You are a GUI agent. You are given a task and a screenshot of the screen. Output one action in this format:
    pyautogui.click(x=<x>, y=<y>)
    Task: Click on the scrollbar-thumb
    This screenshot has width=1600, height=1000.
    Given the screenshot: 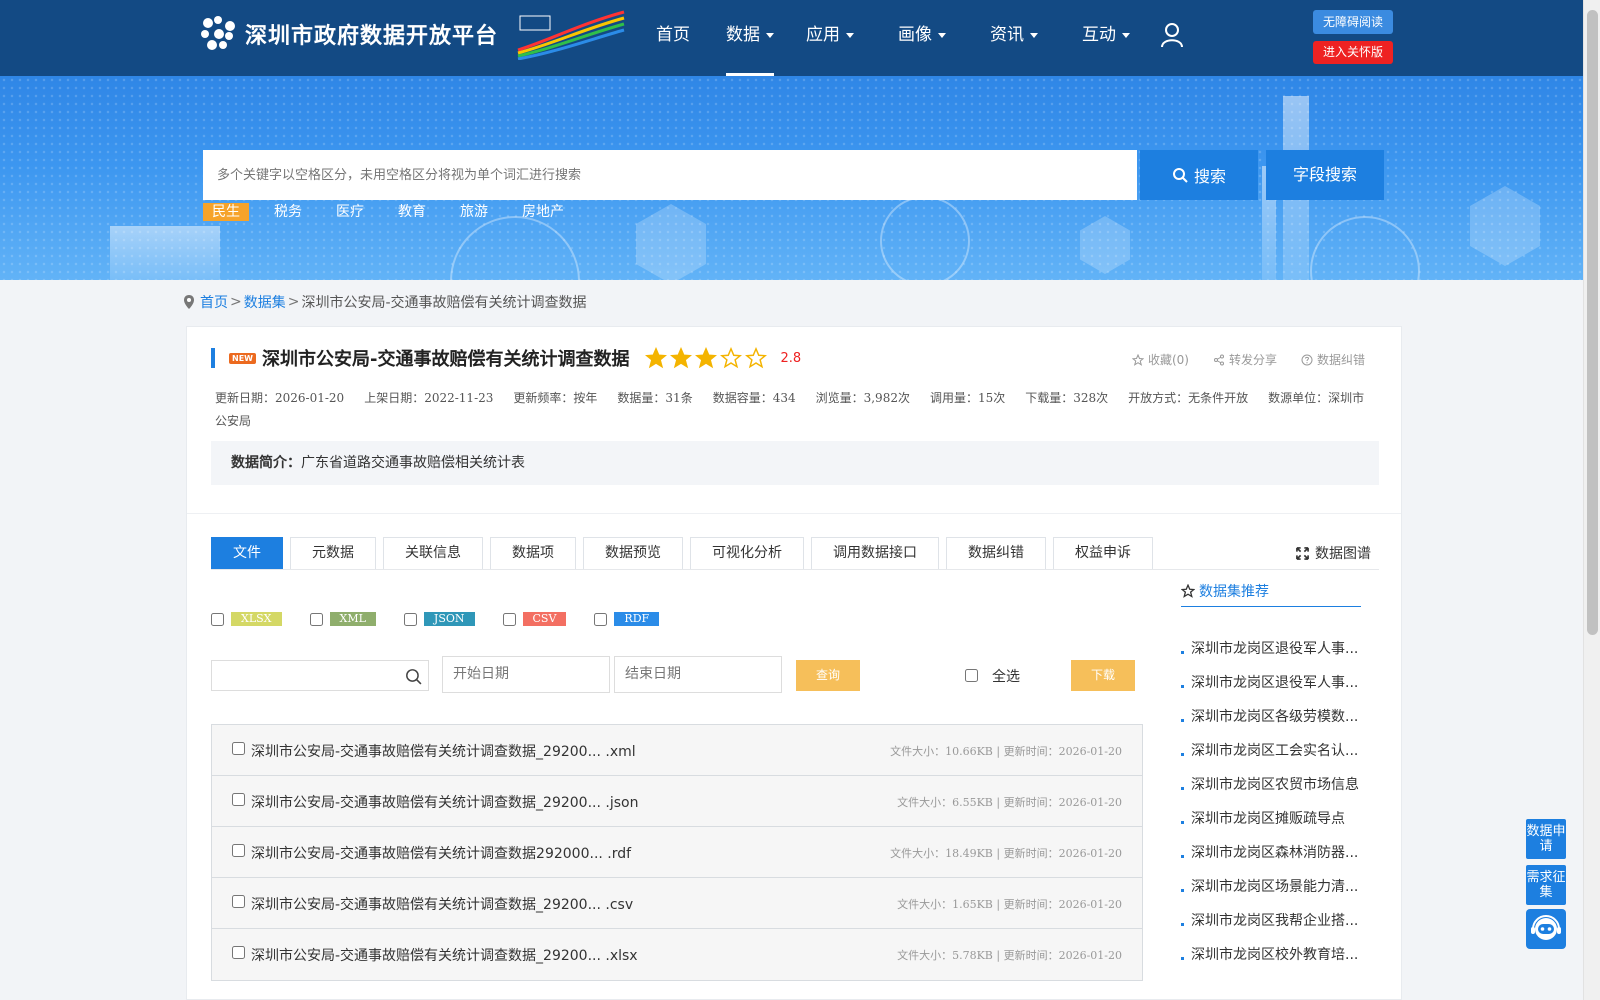 What is the action you would take?
    pyautogui.click(x=1592, y=322)
    